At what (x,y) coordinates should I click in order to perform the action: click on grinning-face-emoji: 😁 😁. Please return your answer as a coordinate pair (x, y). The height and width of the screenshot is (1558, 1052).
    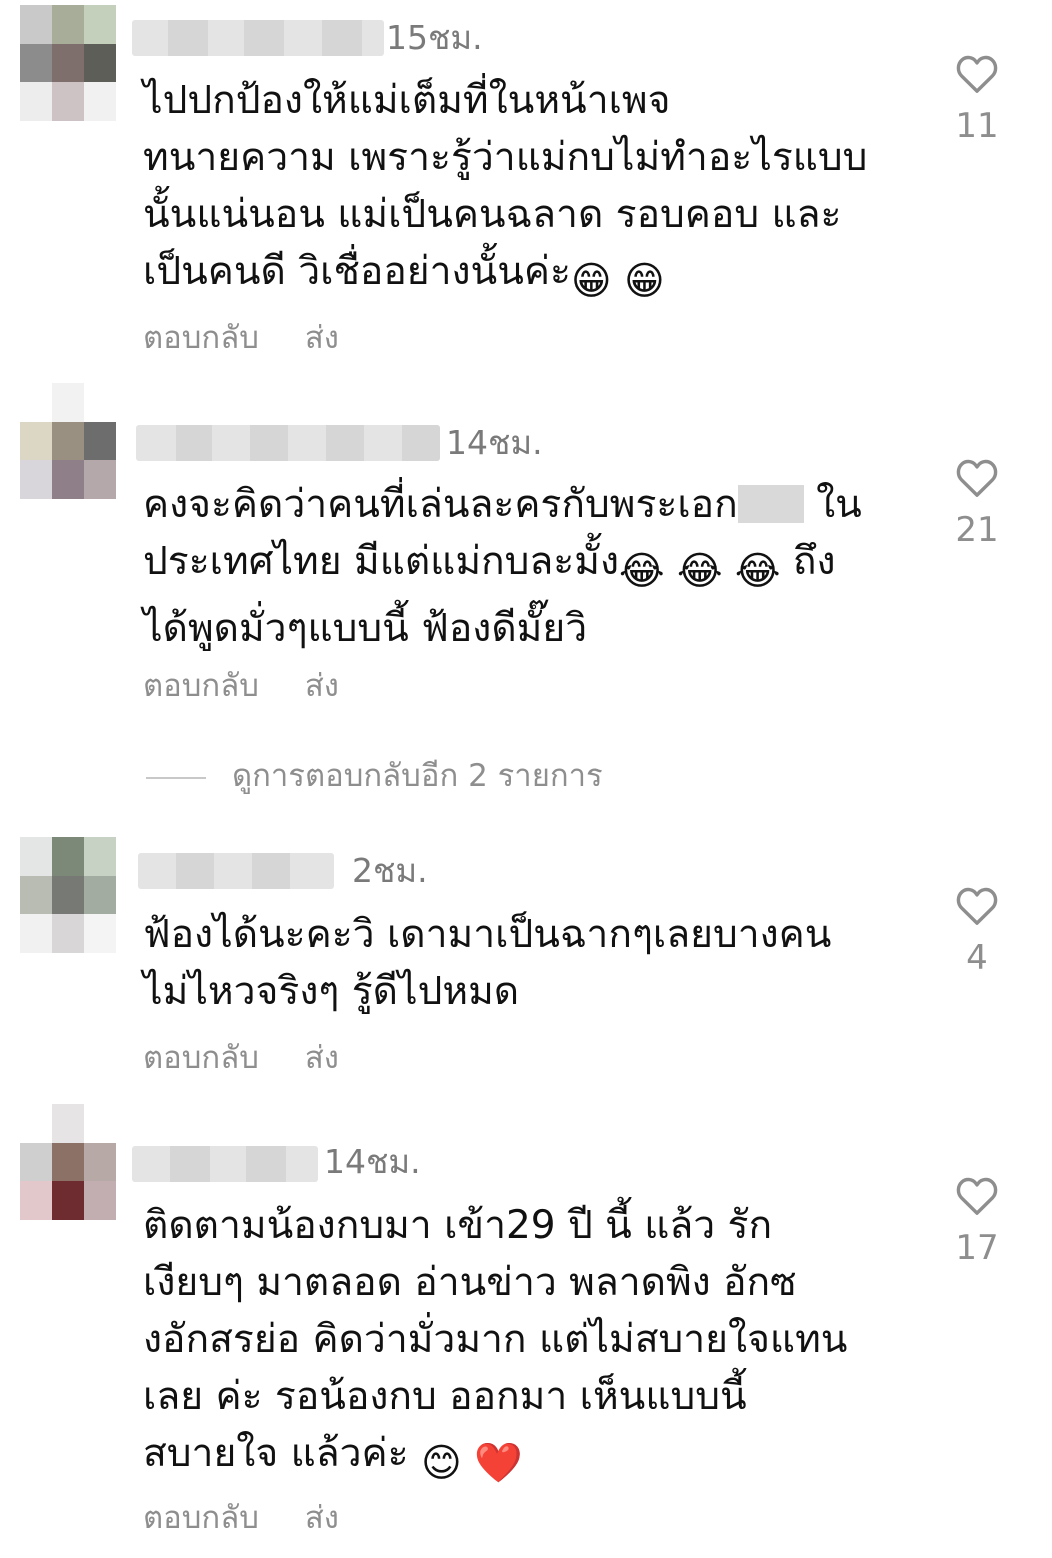
    Looking at the image, I should click on (617, 281).